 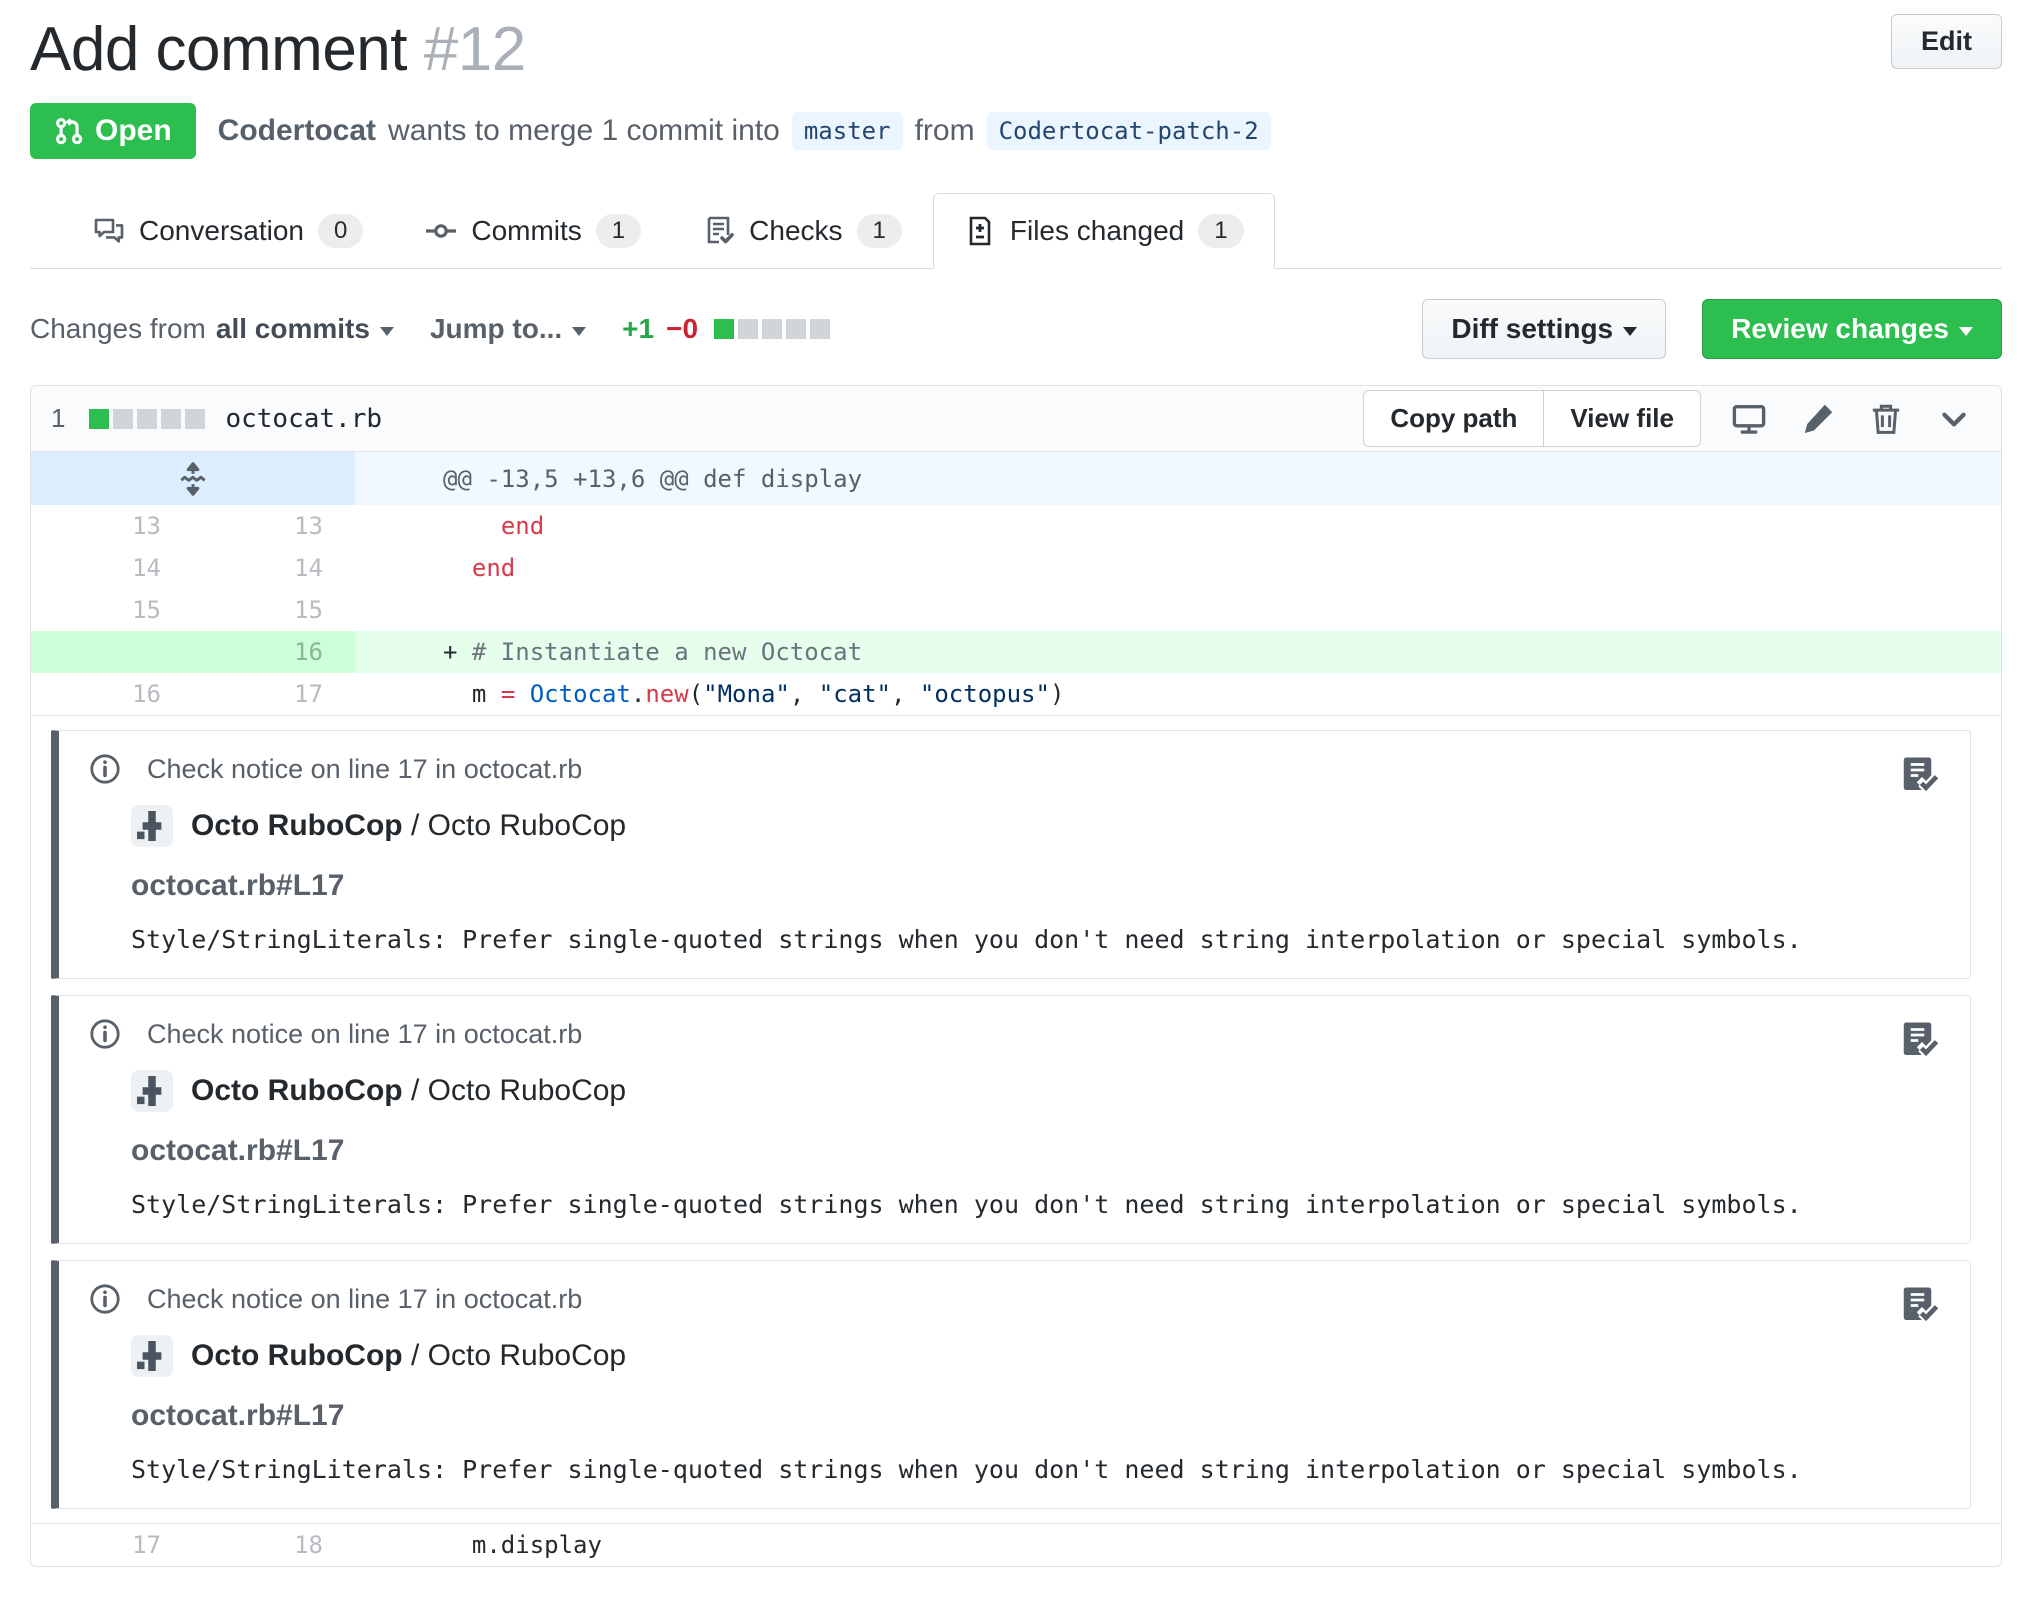 What do you see at coordinates (112, 694) in the screenshot?
I see `old-line-number: 16` at bounding box center [112, 694].